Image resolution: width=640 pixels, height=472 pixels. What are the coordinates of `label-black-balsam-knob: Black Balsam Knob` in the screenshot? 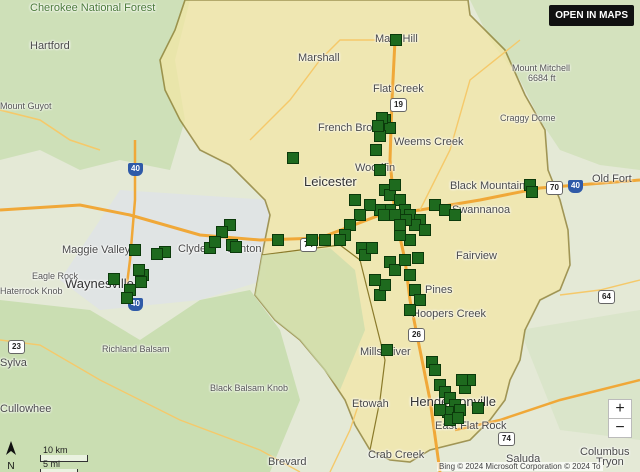 It's located at (249, 388).